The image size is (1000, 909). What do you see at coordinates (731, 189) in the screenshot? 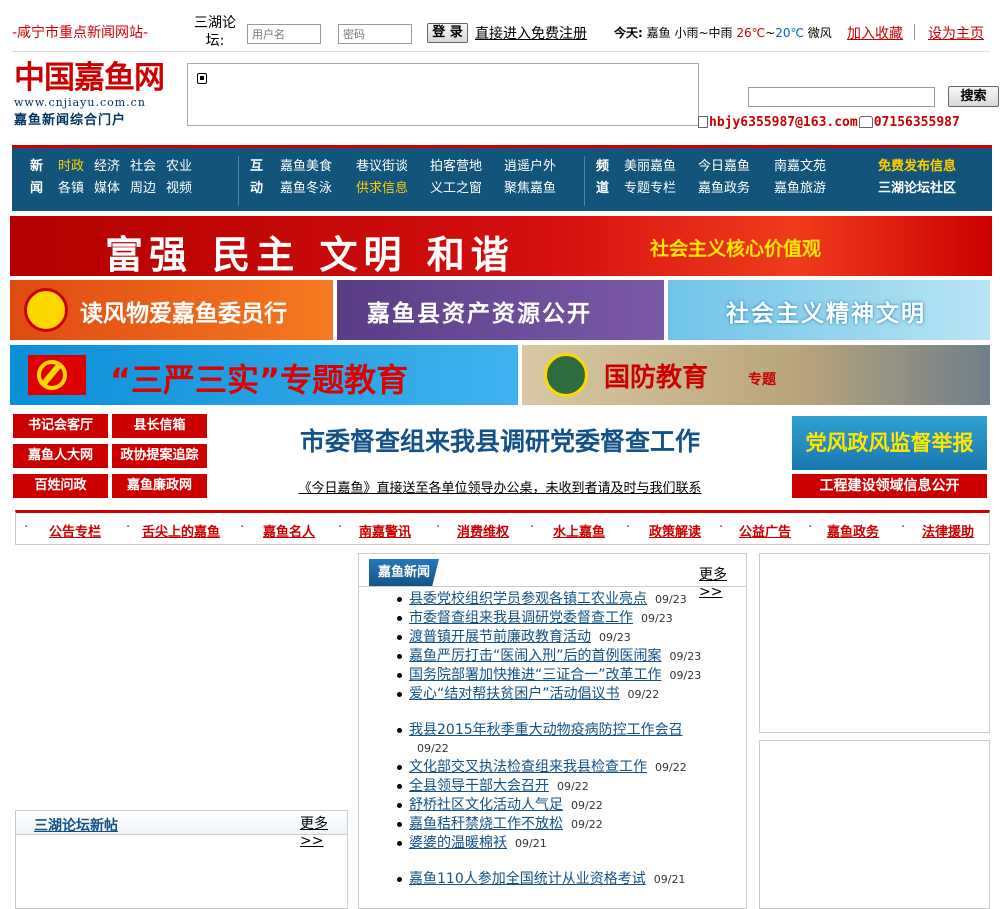
I see `nav-item: 嘉鱼政务` at bounding box center [731, 189].